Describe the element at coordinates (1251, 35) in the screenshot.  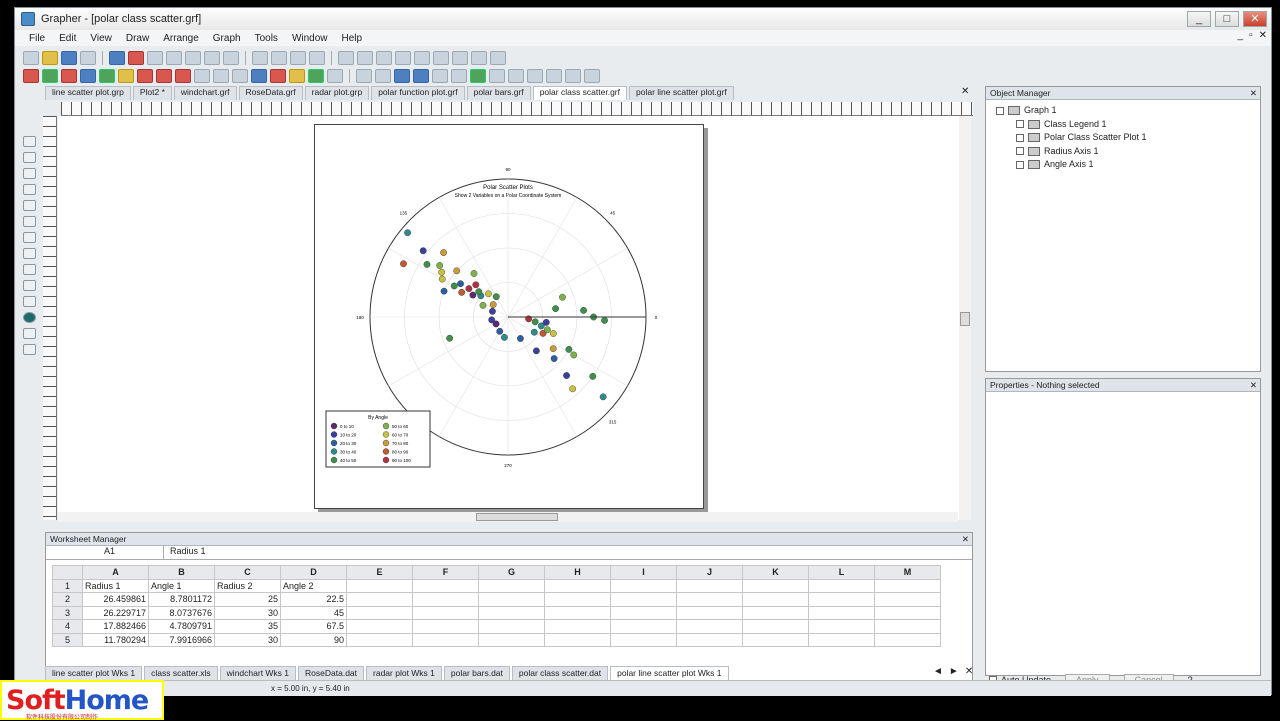
I see `mdi-restore-button: ▫` at that location.